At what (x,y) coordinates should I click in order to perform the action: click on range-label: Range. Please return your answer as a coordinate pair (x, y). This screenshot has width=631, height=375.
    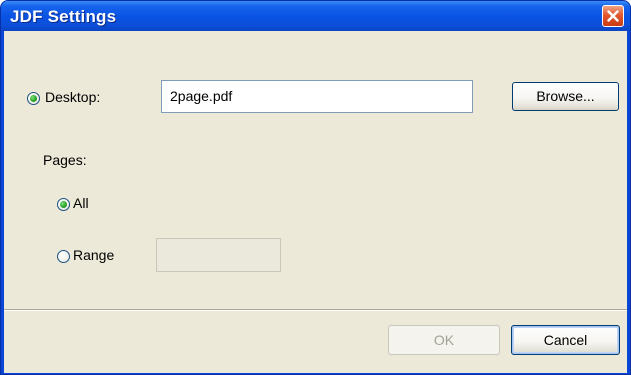
    Looking at the image, I should click on (94, 255).